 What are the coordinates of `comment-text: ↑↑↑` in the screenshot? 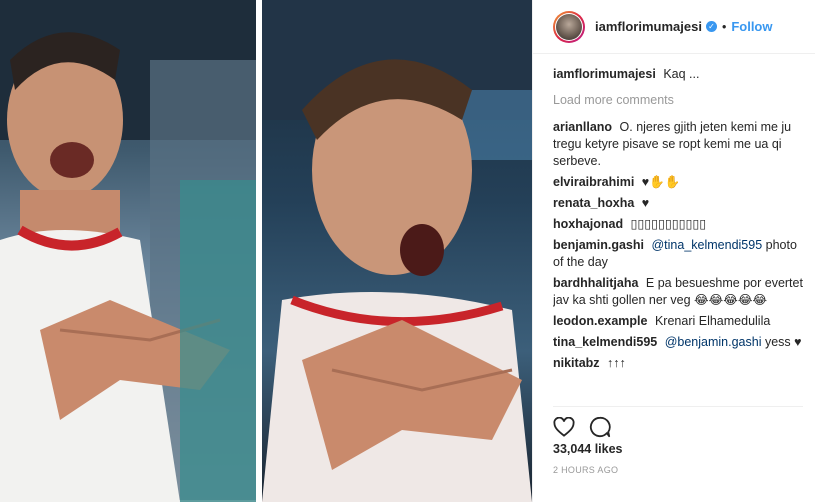 It's located at (616, 363).